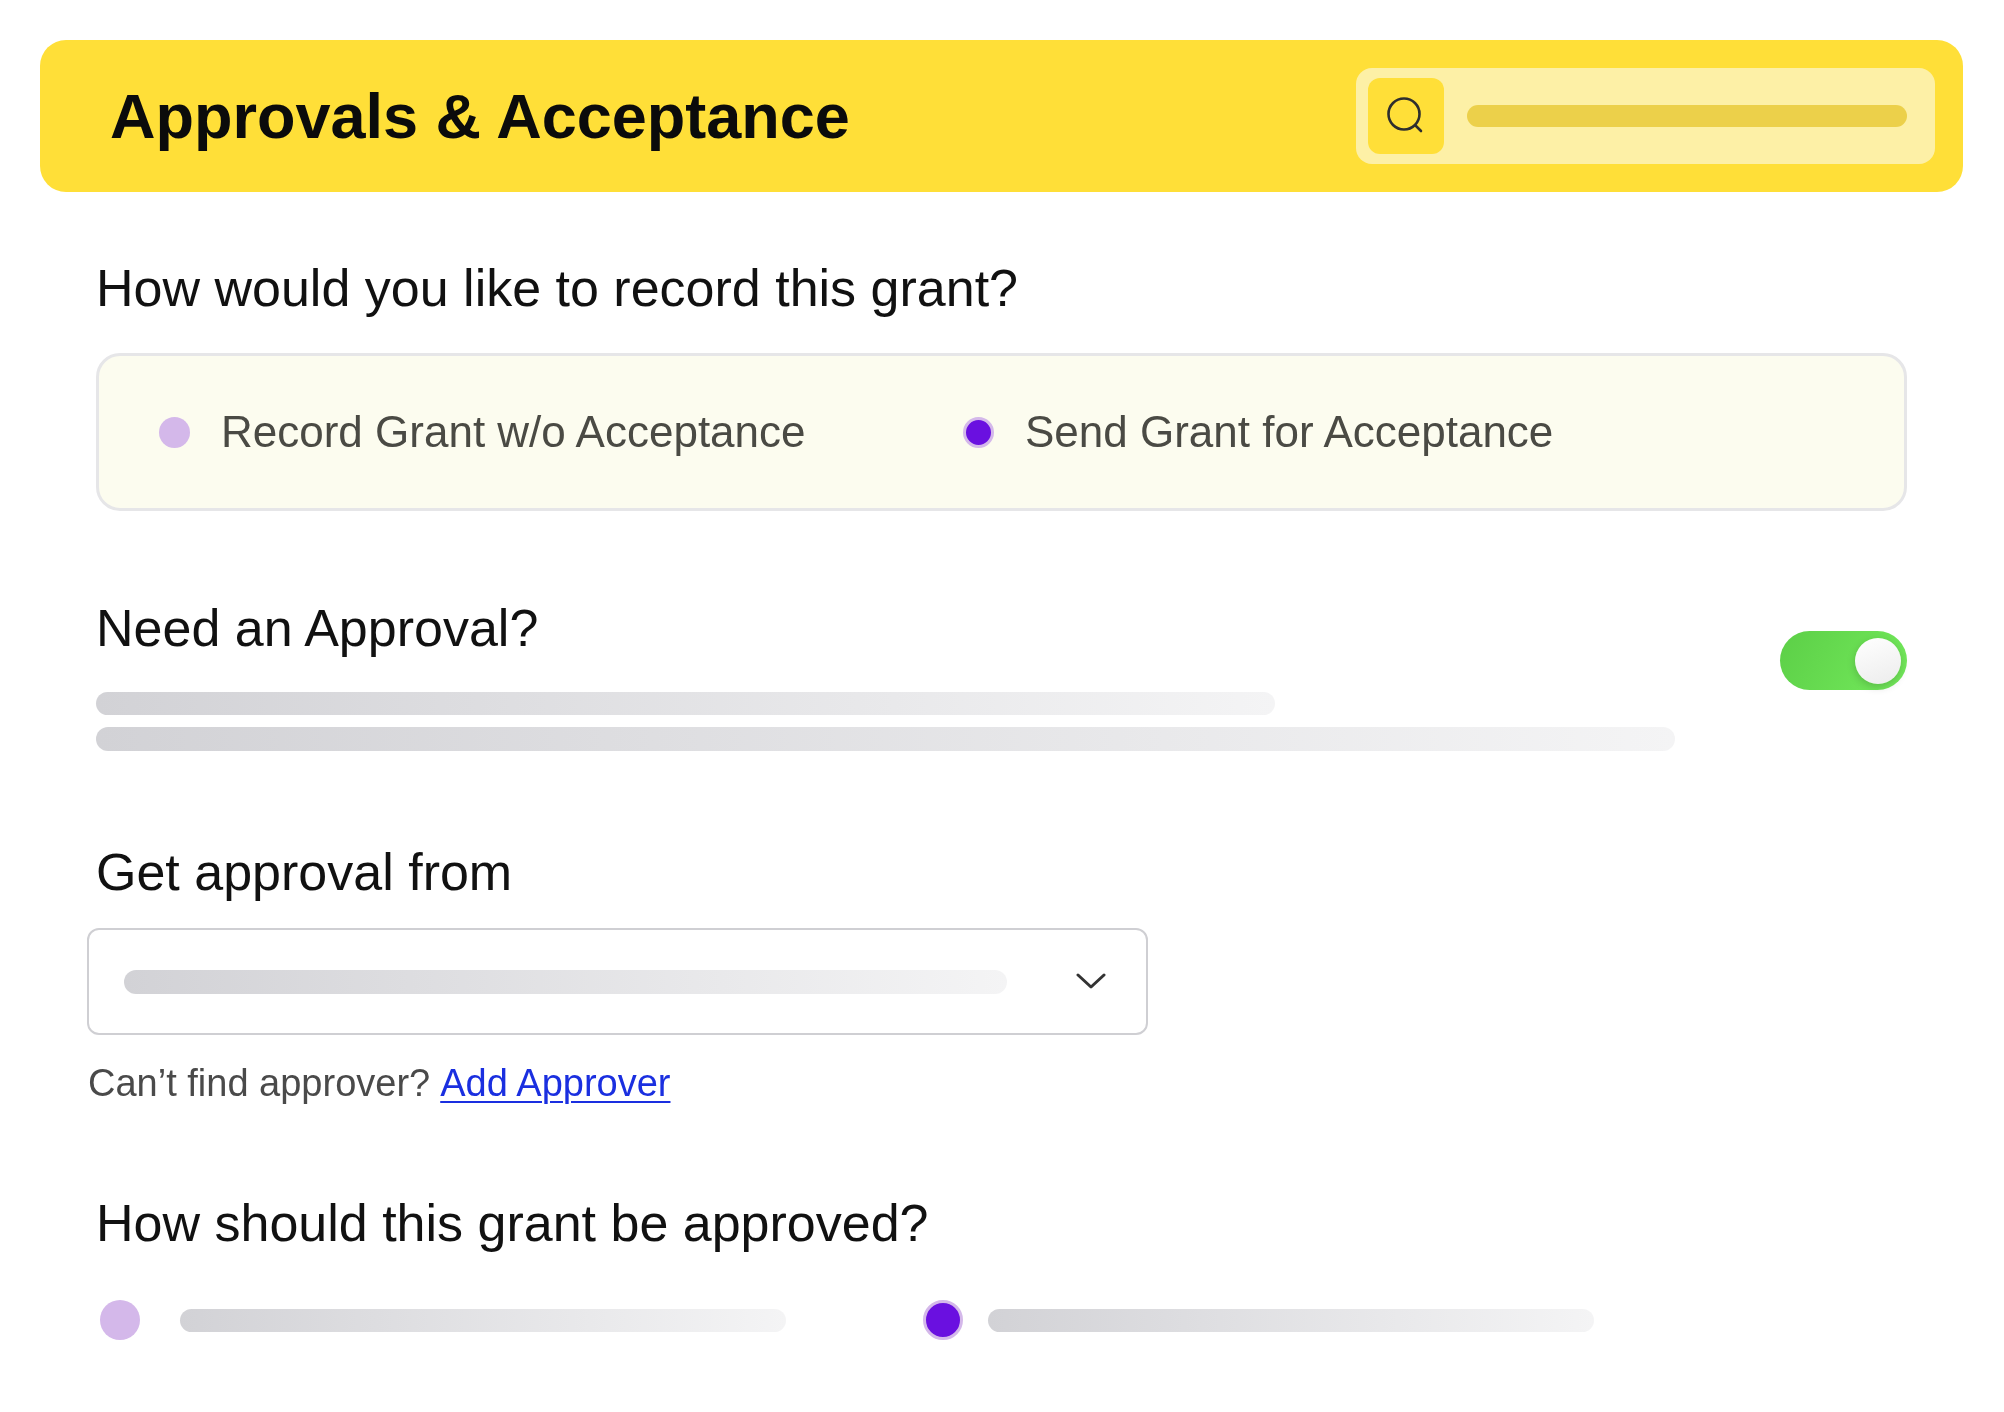 This screenshot has width=2004, height=1412. What do you see at coordinates (1289, 432) in the screenshot?
I see `radio-label: Send Grant for Acceptance` at bounding box center [1289, 432].